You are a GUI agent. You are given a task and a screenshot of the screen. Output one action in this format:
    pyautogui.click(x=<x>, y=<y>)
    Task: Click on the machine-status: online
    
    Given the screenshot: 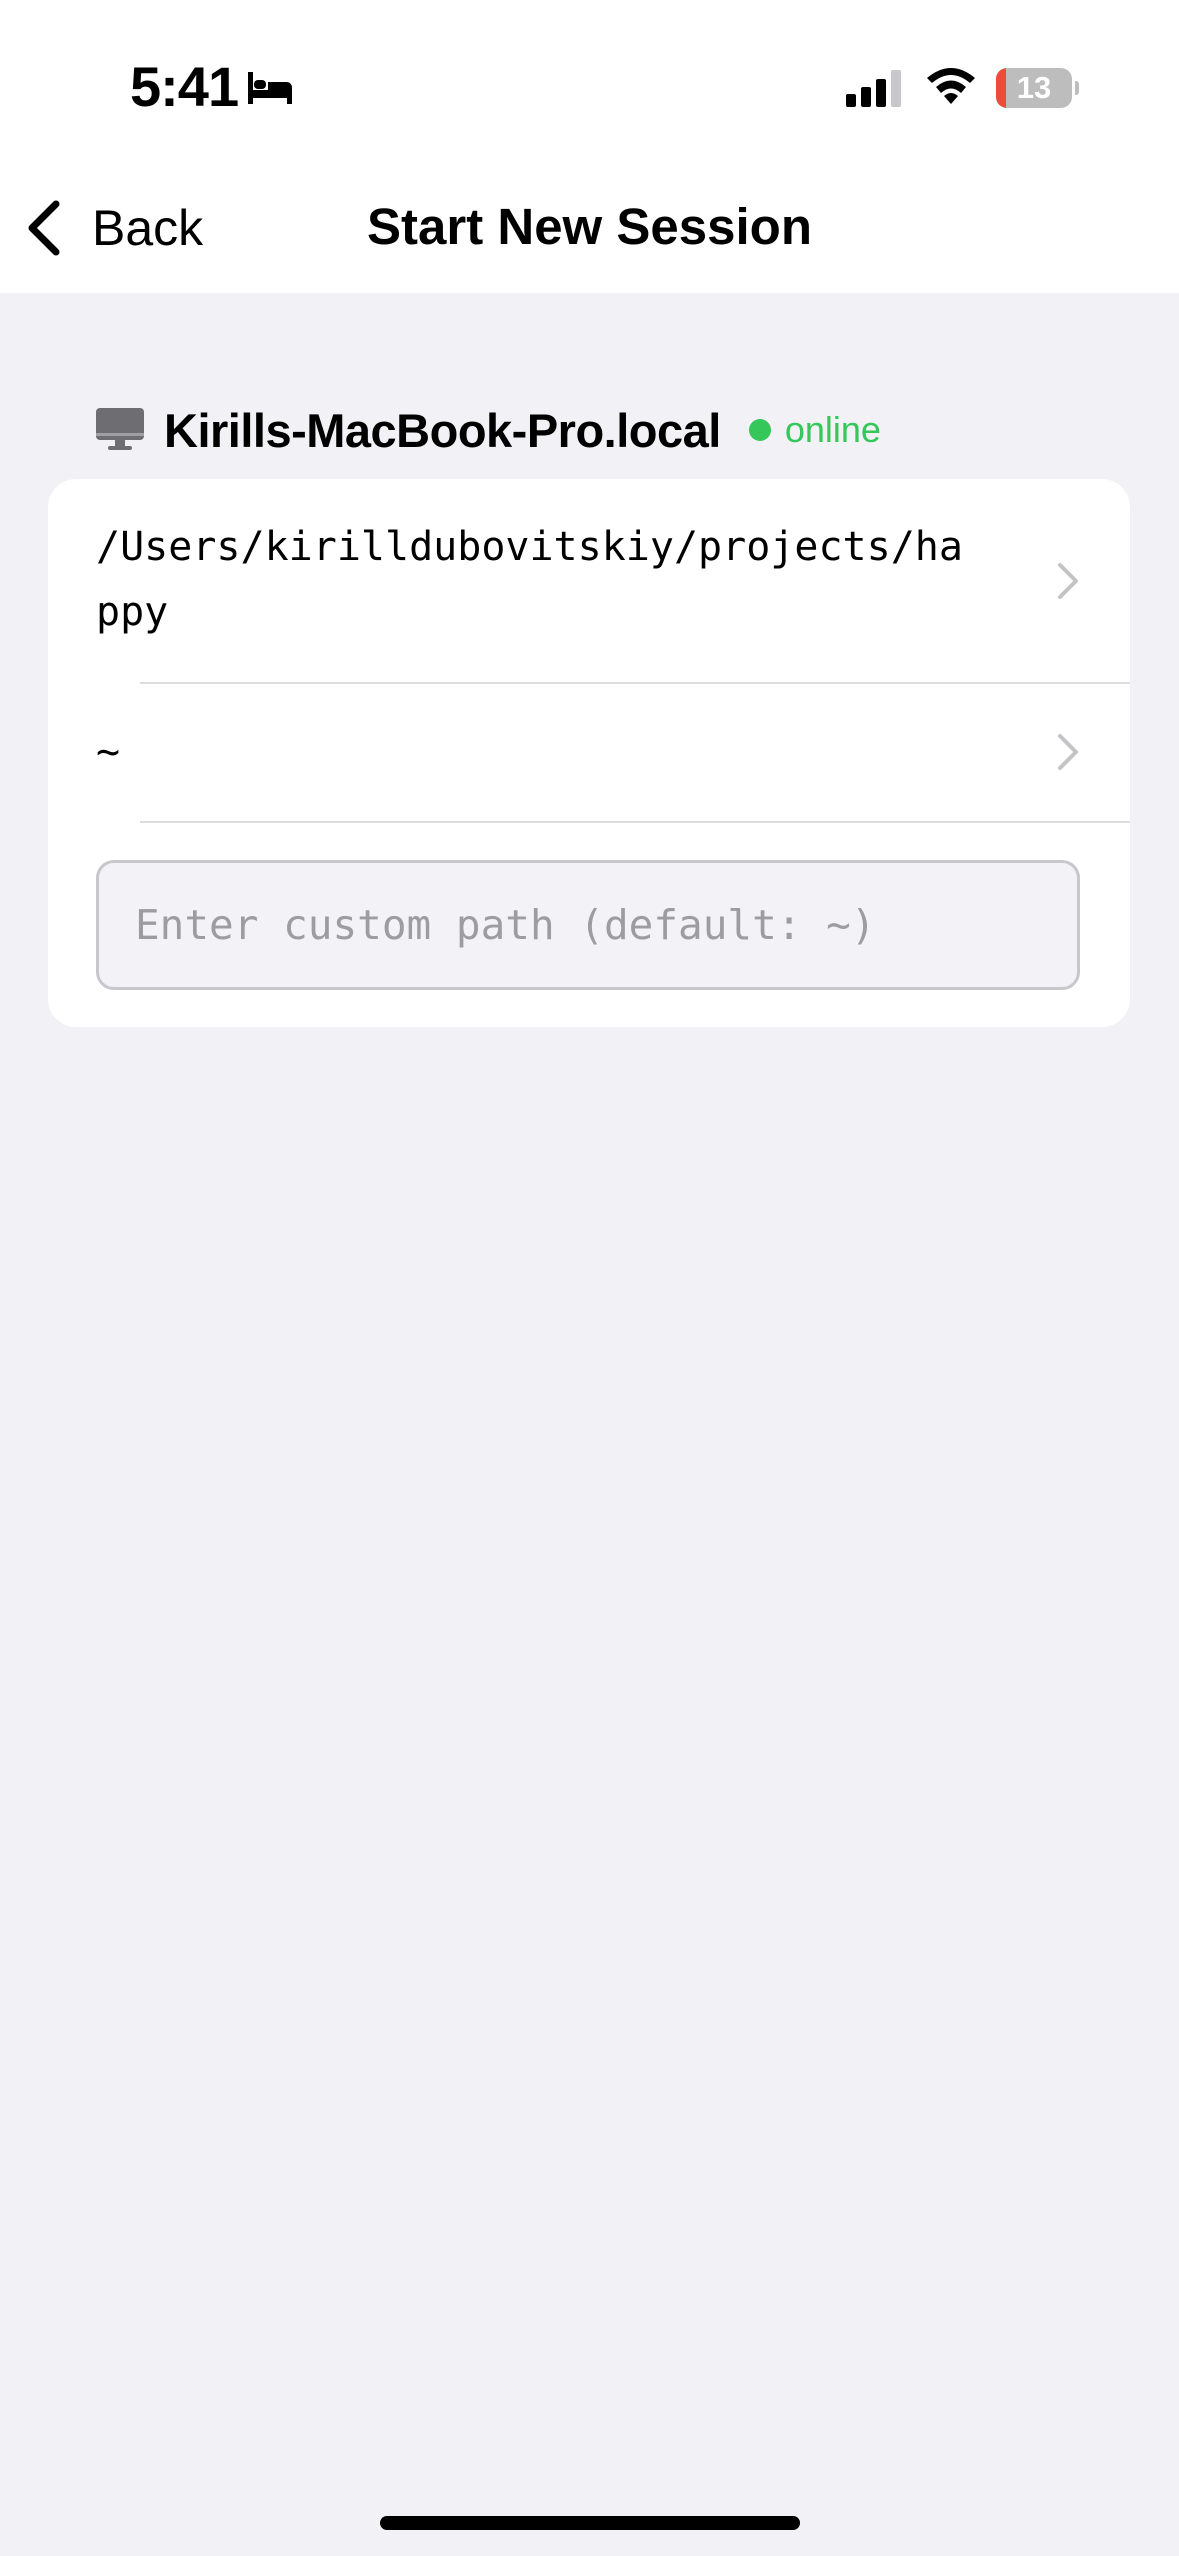 What is the action you would take?
    pyautogui.click(x=832, y=429)
    